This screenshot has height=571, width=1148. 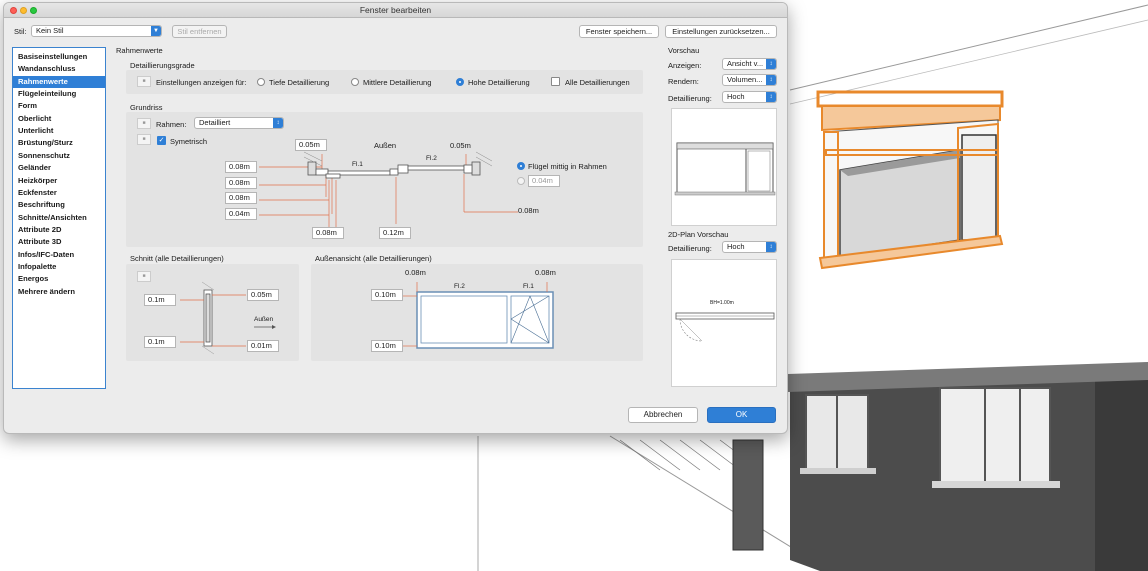 I want to click on sidebar-item: Schnitte/Ansichten, so click(x=59, y=218).